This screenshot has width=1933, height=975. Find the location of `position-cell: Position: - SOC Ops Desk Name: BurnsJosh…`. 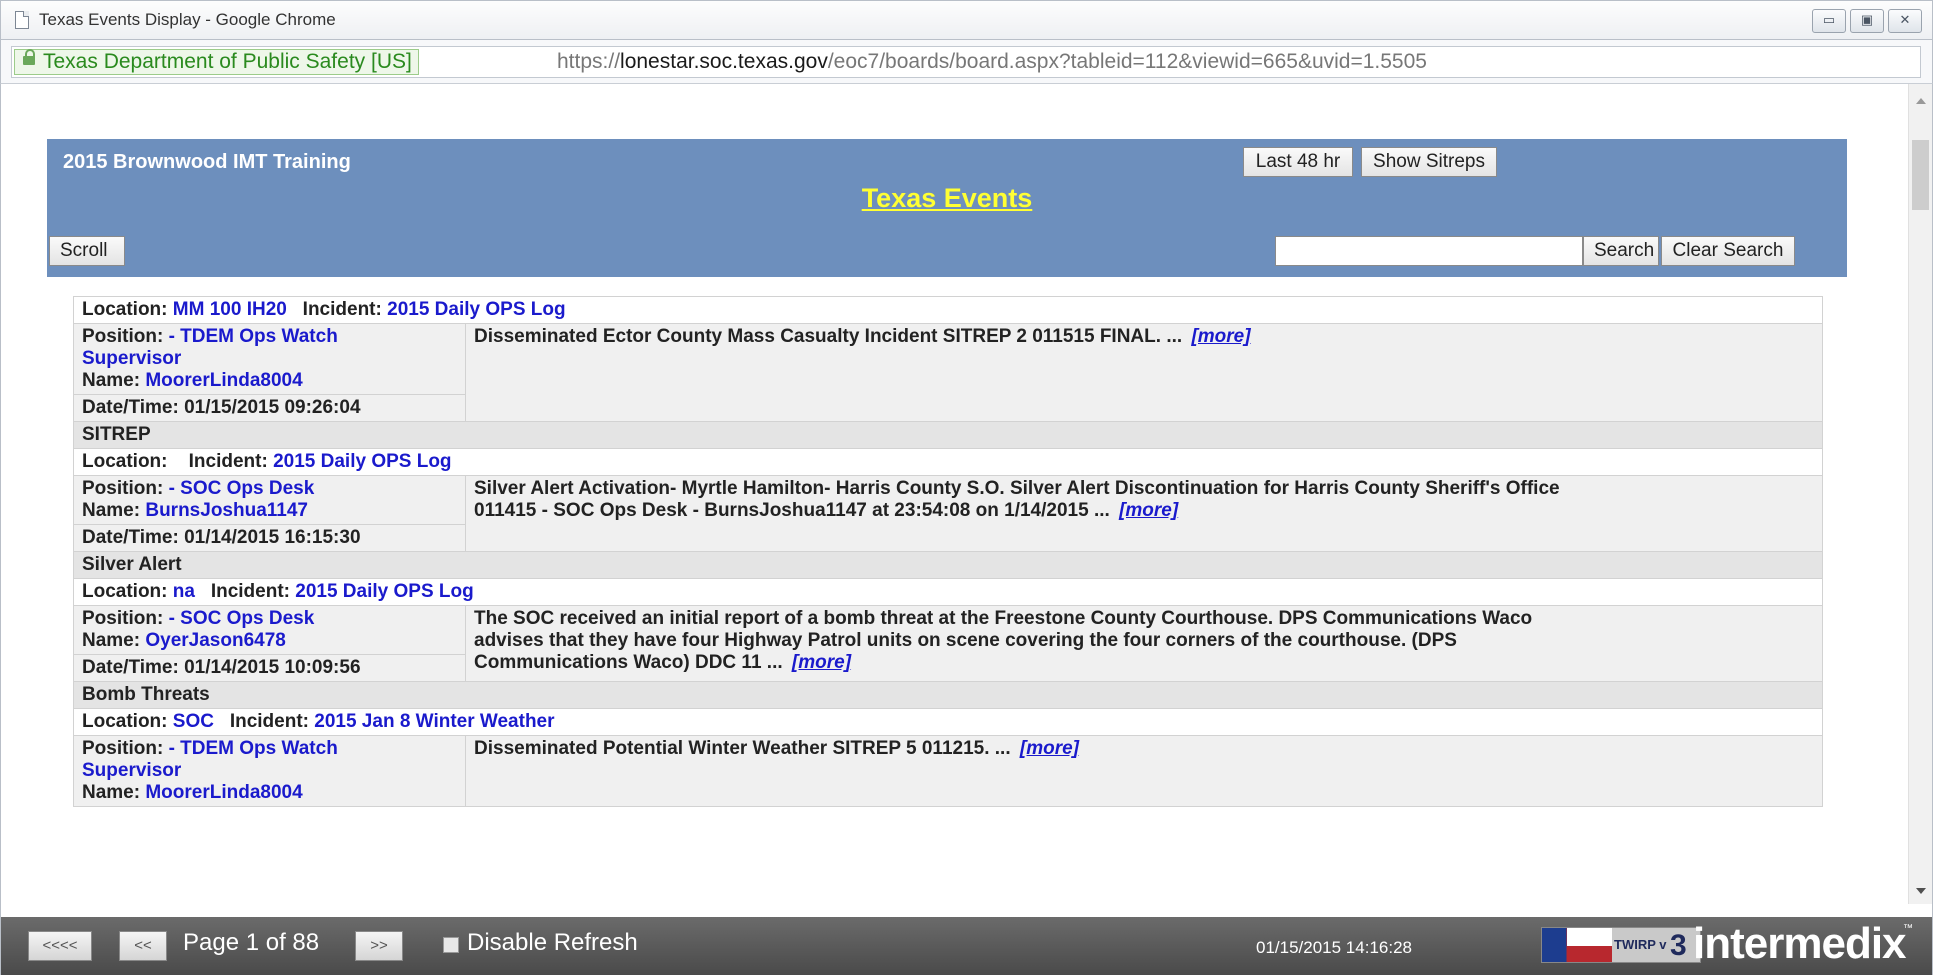

position-cell: Position: - SOC Ops Desk Name: BurnsJosh… is located at coordinates (269, 500).